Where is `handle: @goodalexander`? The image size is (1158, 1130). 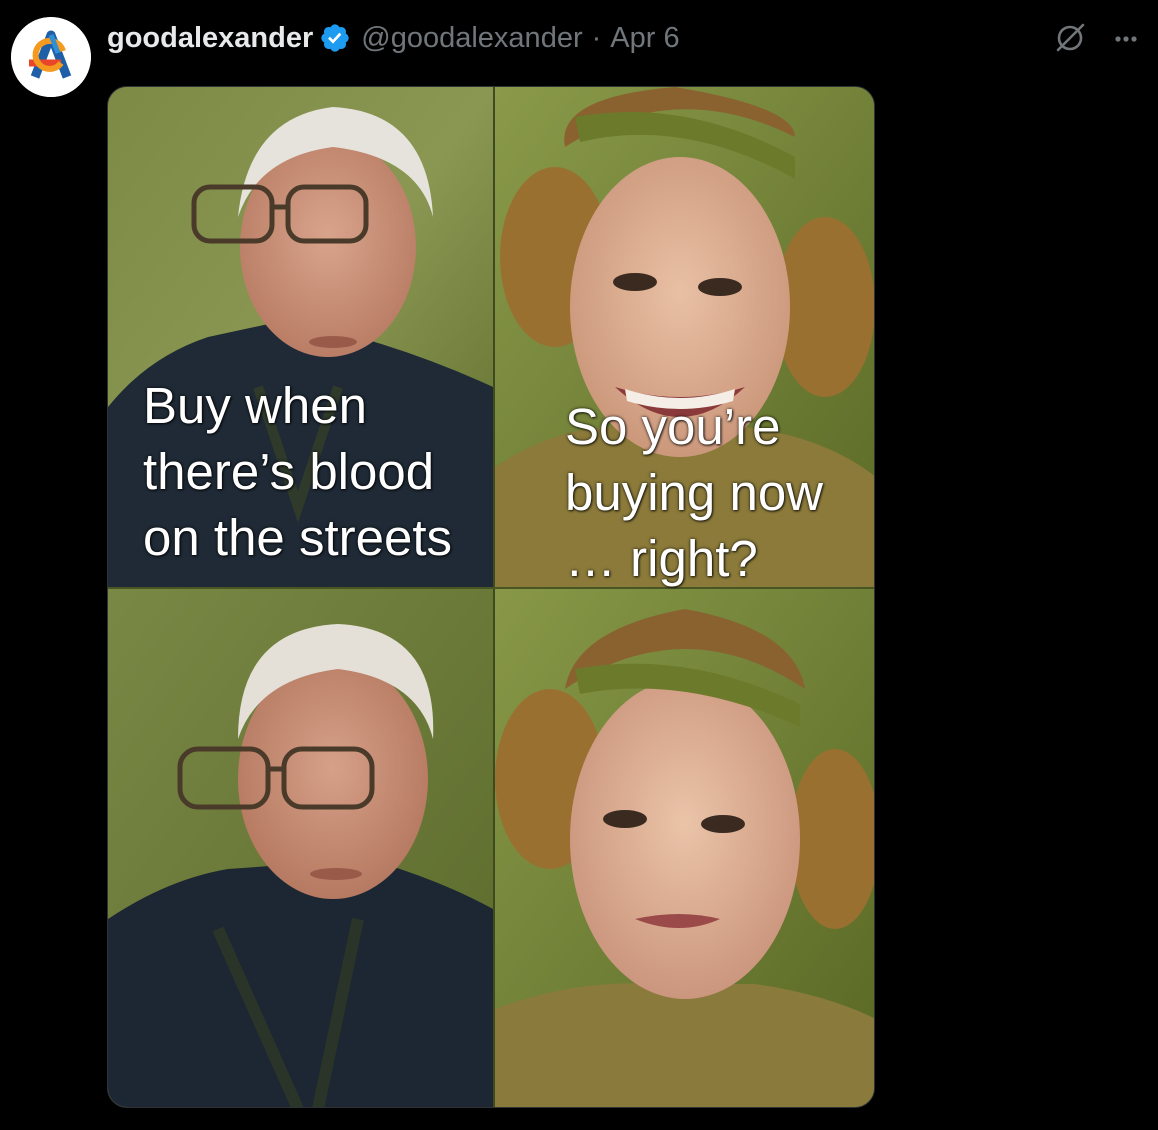 handle: @goodalexander is located at coordinates (471, 38).